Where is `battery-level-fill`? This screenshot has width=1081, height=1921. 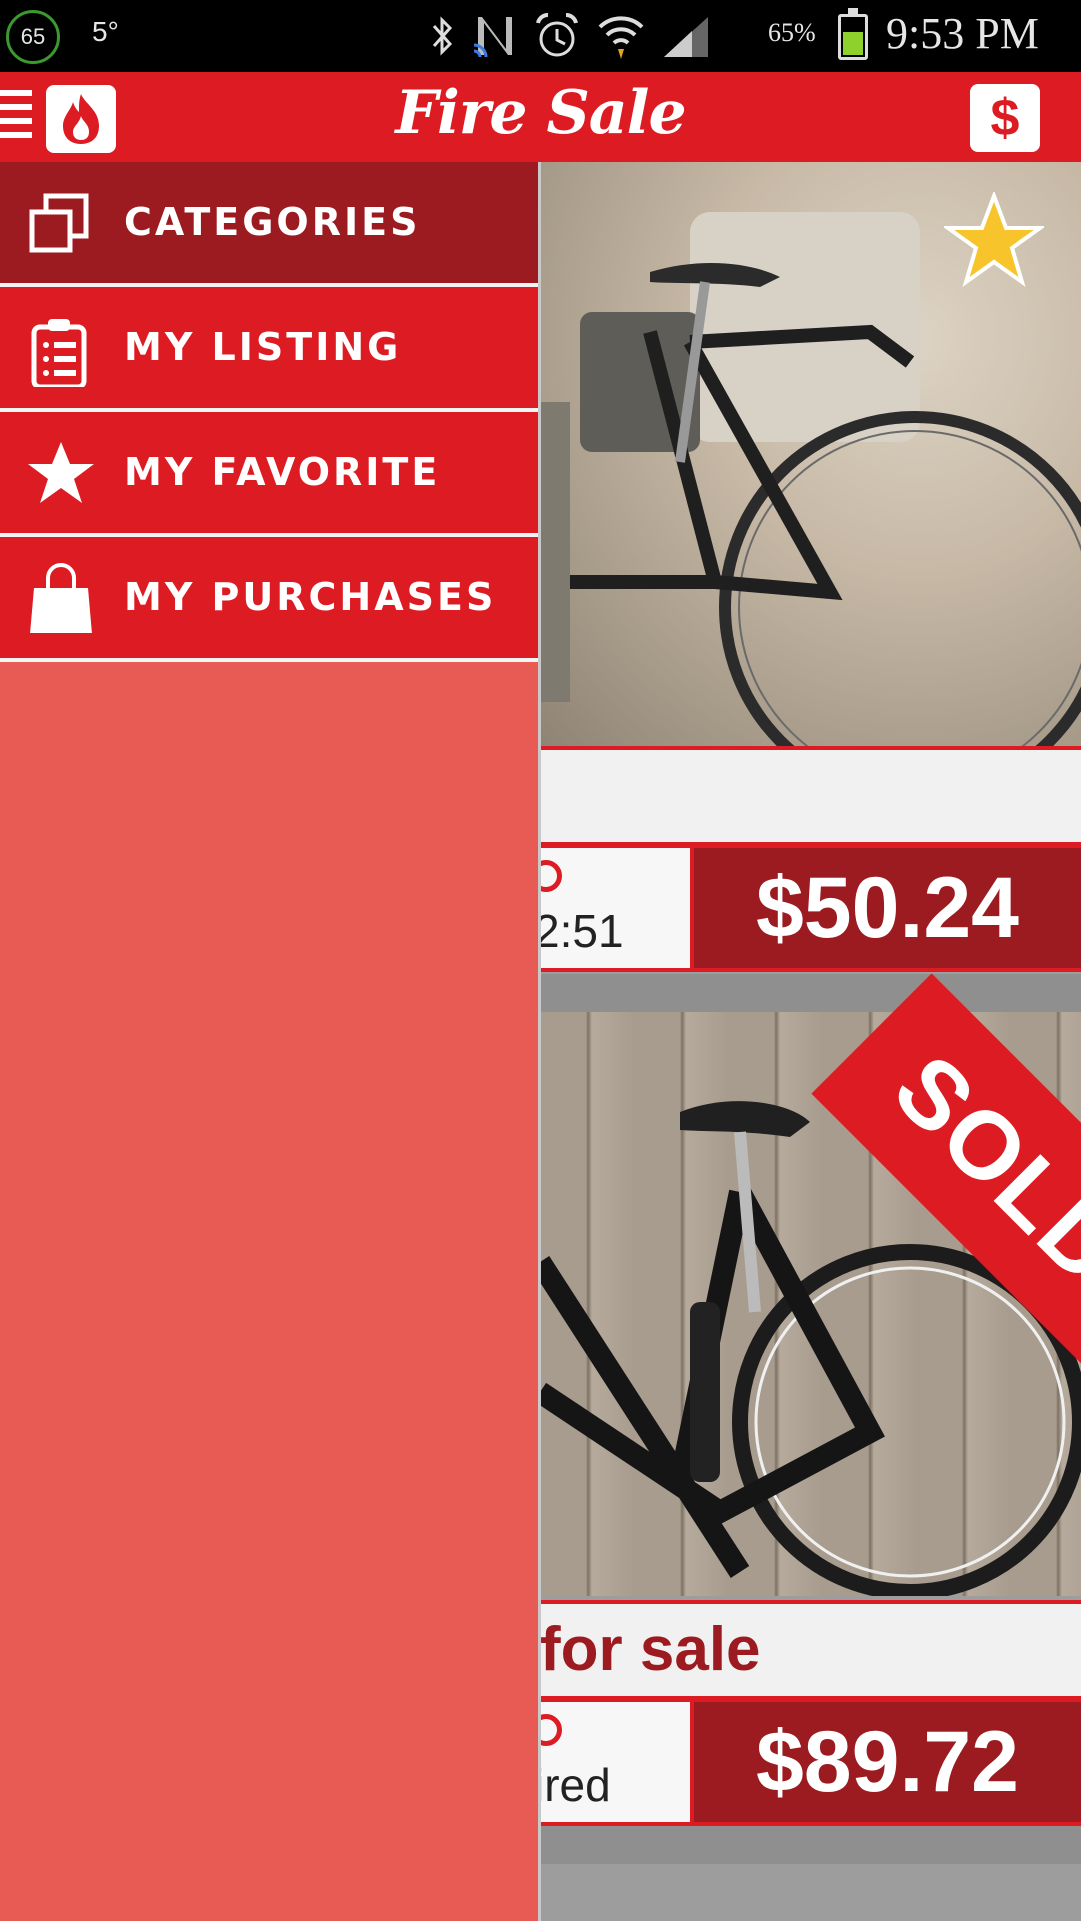
battery-level-fill is located at coordinates (853, 43).